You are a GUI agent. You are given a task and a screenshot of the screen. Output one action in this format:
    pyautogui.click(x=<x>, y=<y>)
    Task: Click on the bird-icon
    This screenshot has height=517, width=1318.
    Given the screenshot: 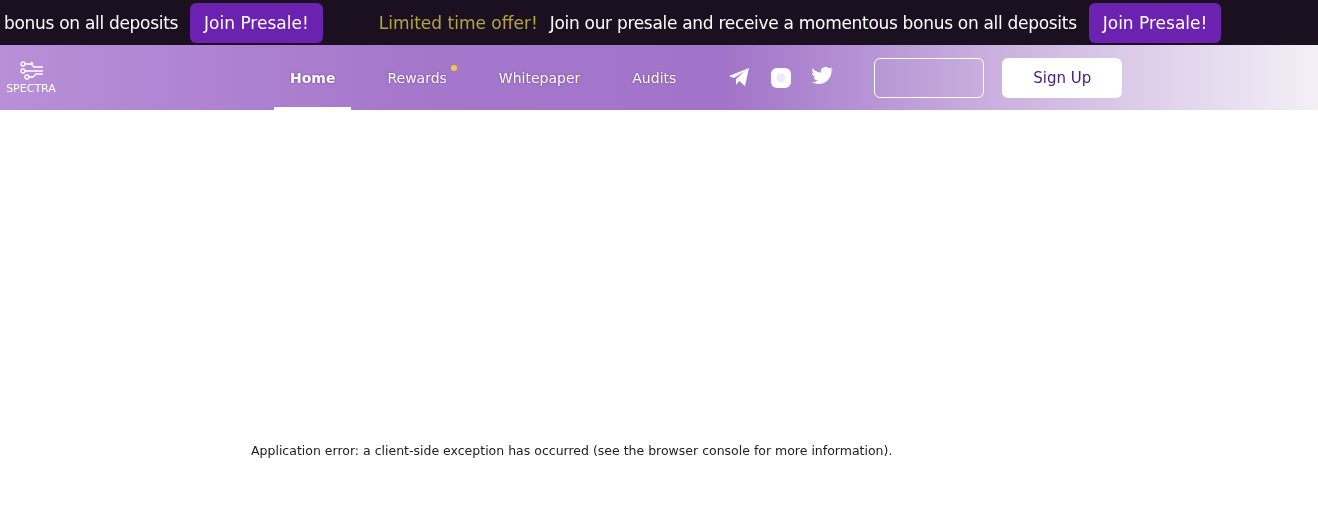 What is the action you would take?
    pyautogui.click(x=823, y=75)
    